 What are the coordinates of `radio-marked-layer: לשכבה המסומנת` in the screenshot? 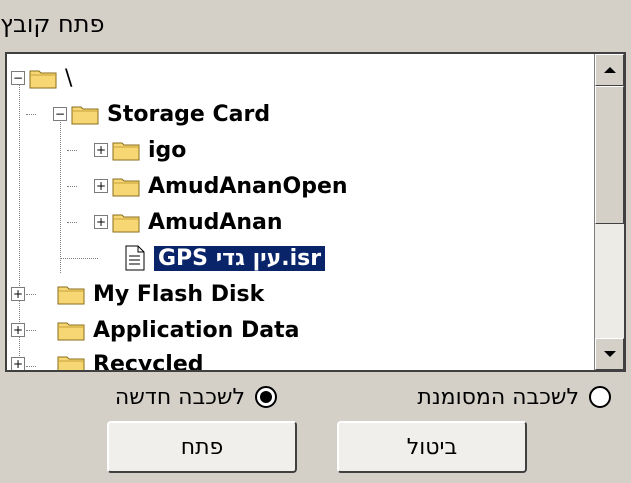 It's located at (514, 397).